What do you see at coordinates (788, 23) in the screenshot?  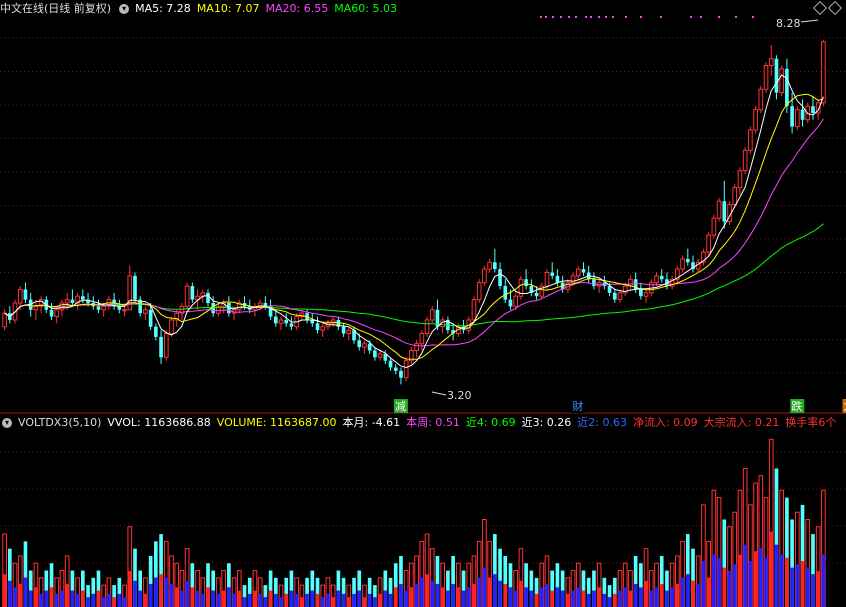 I see `high-price-label: 8.28` at bounding box center [788, 23].